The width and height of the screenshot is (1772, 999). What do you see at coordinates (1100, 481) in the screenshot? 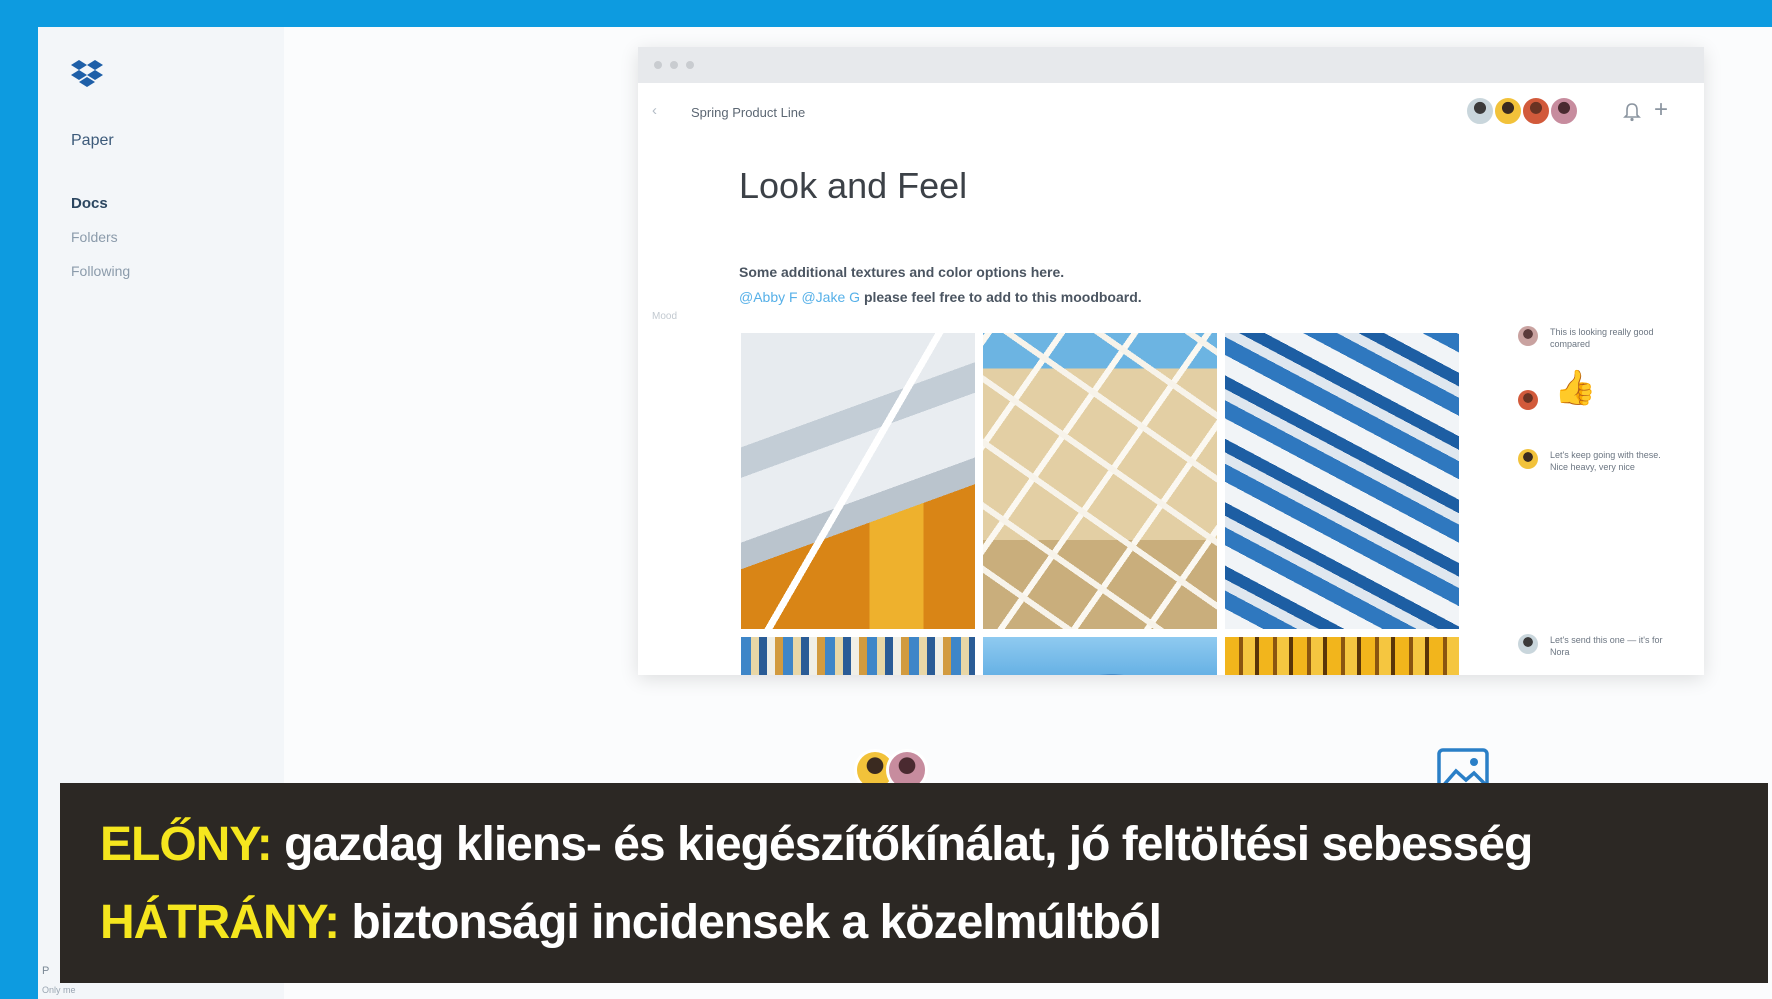
I see `moodboard-image-canopy` at bounding box center [1100, 481].